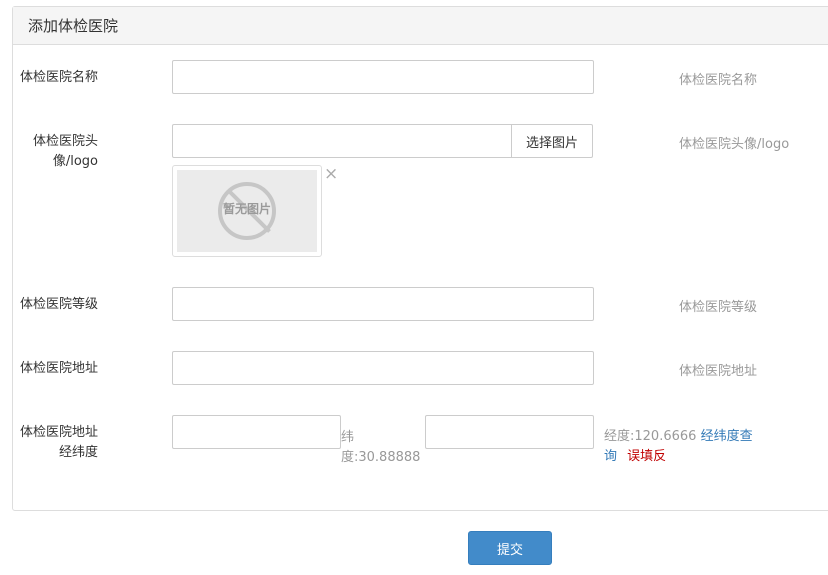  Describe the element at coordinates (381, 457) in the screenshot. I see `latitude-text-line2: 度:30.88888` at that location.